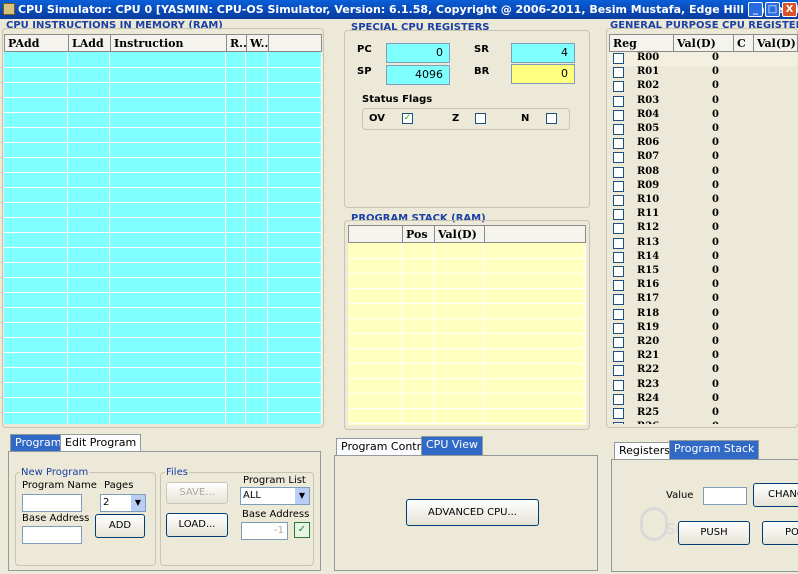 The image size is (798, 574). What do you see at coordinates (452, 445) in the screenshot?
I see `tab-cpu-view: CPU View` at bounding box center [452, 445].